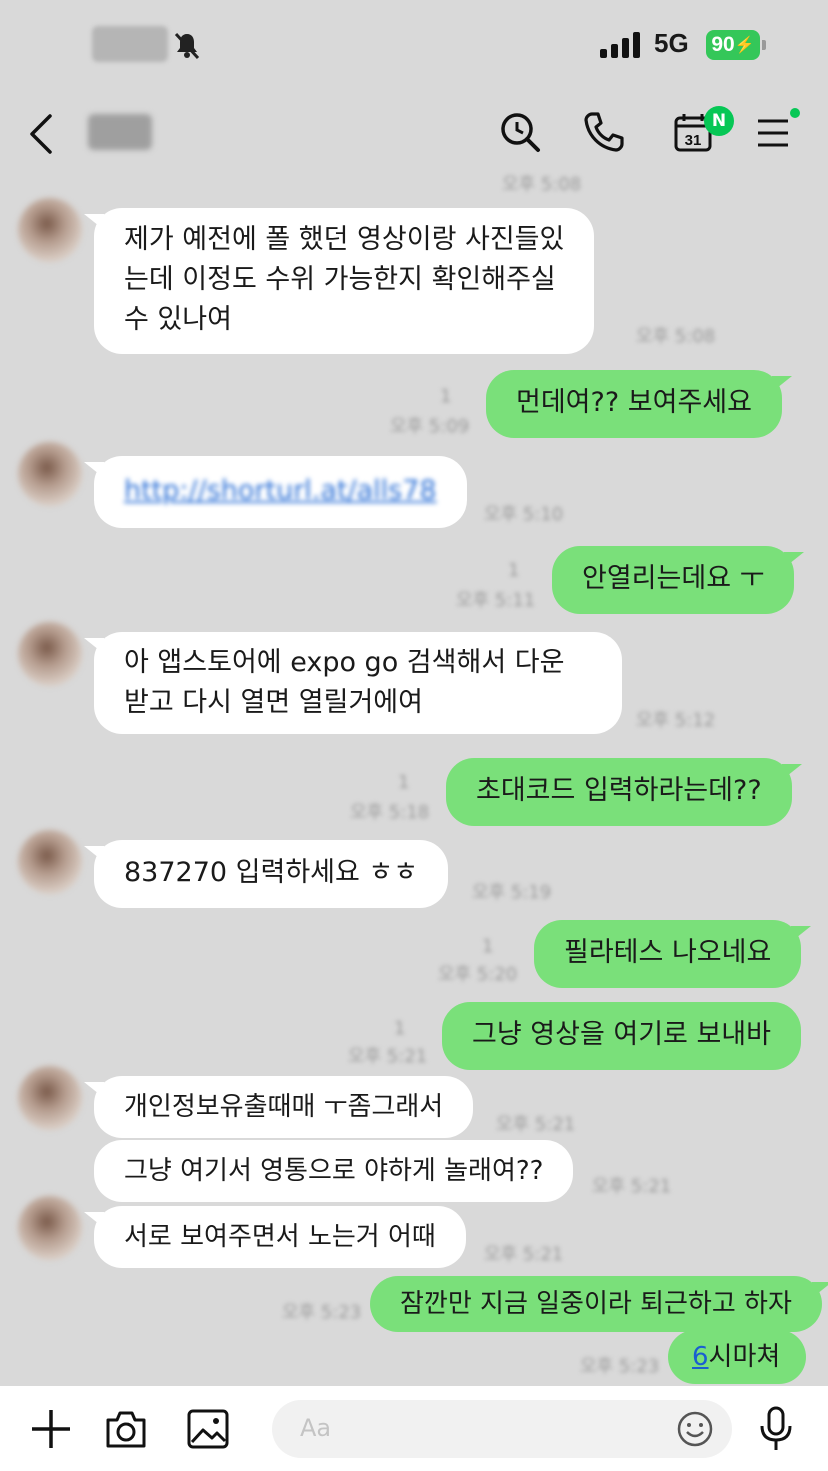 The width and height of the screenshot is (828, 1471). I want to click on message-time: 오후 5:12, so click(676, 720).